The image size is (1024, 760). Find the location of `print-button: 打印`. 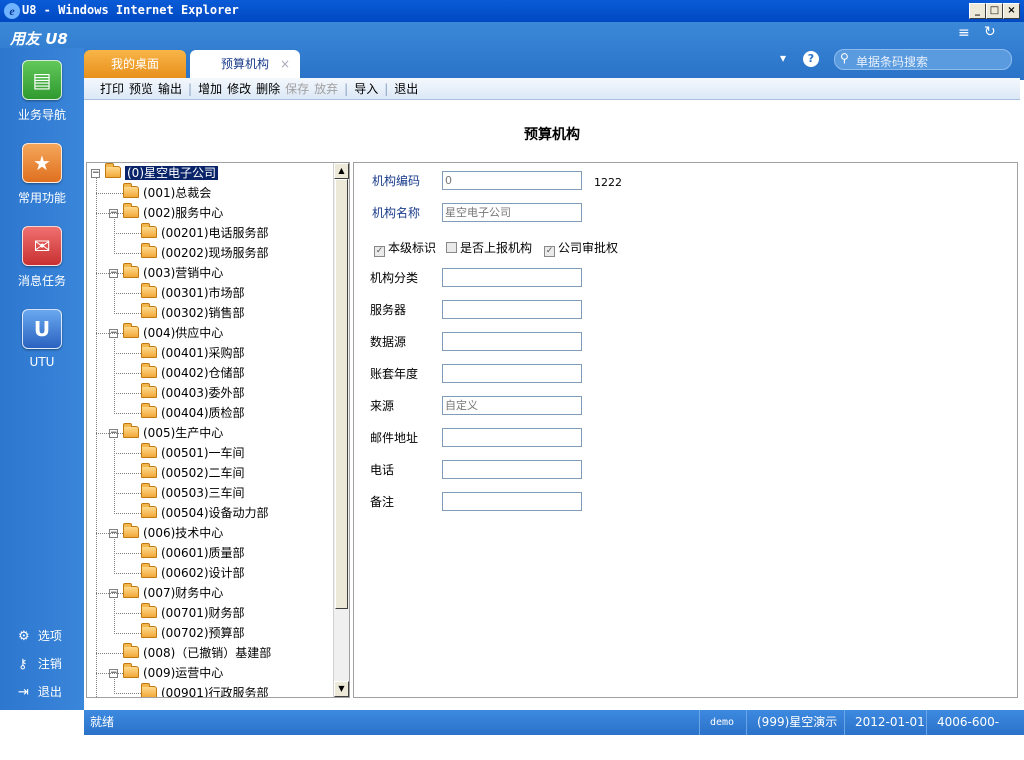

print-button: 打印 is located at coordinates (112, 89).